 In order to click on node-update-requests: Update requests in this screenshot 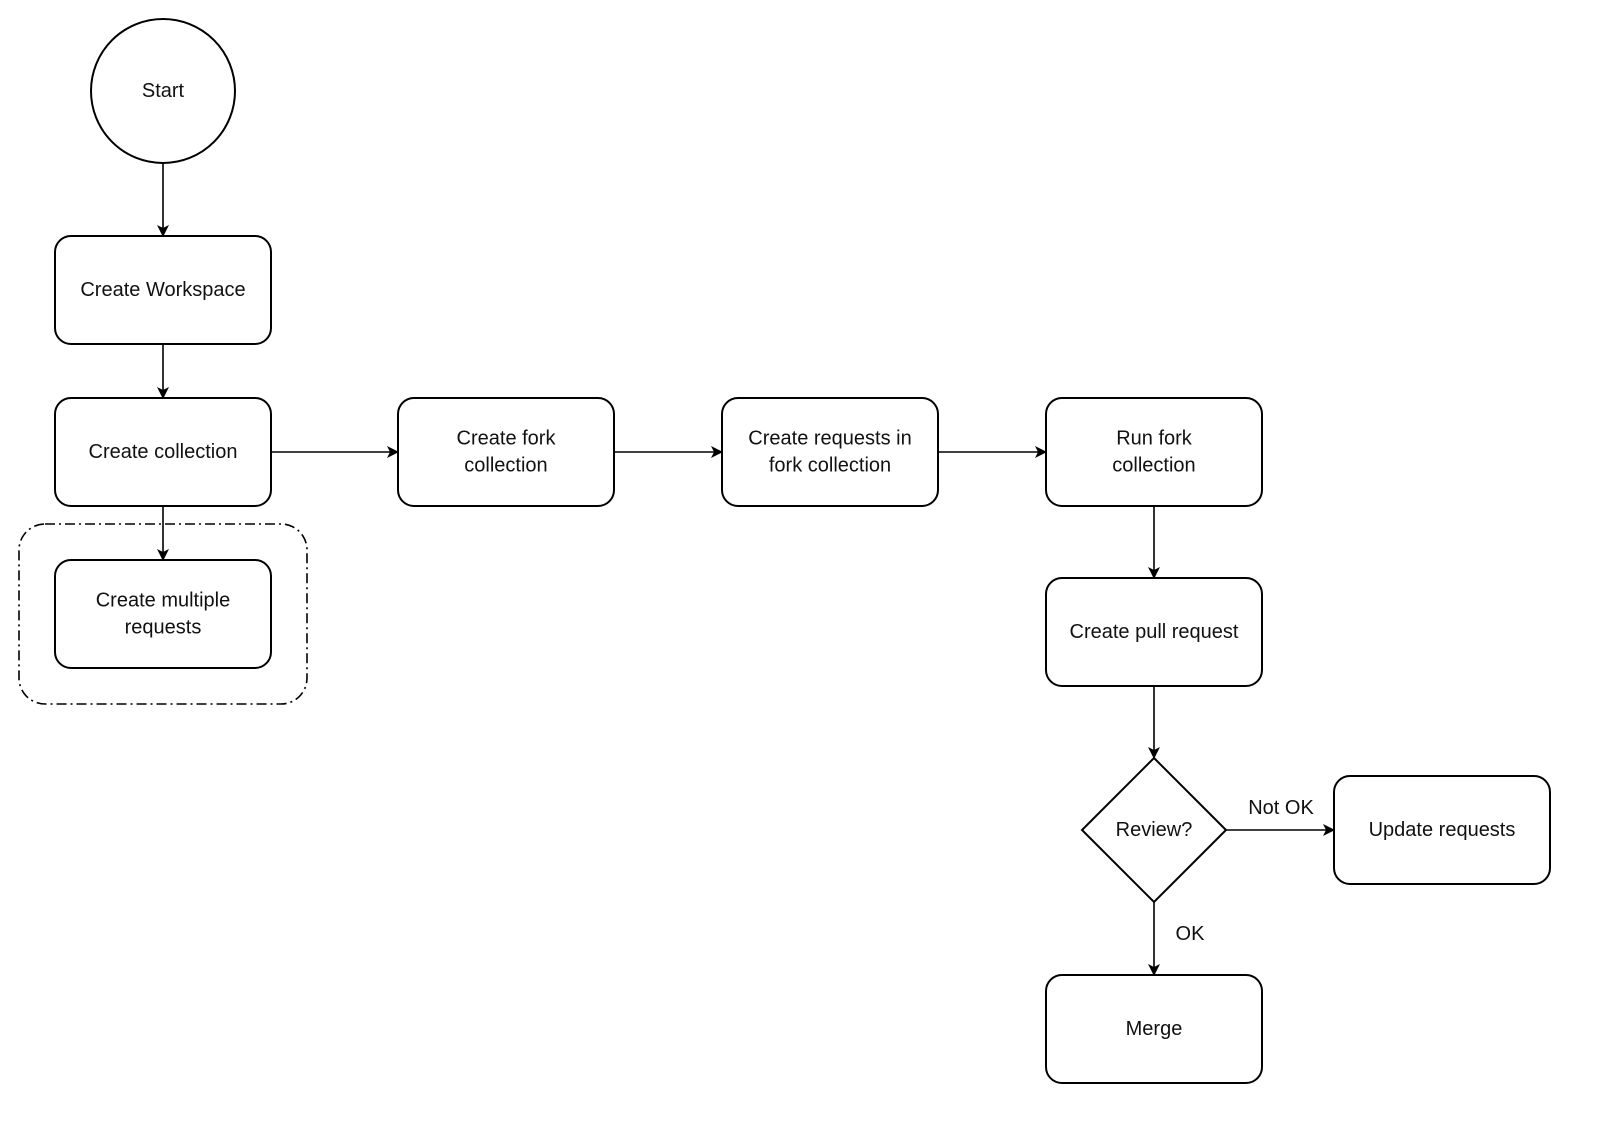, I will do `click(1442, 830)`.